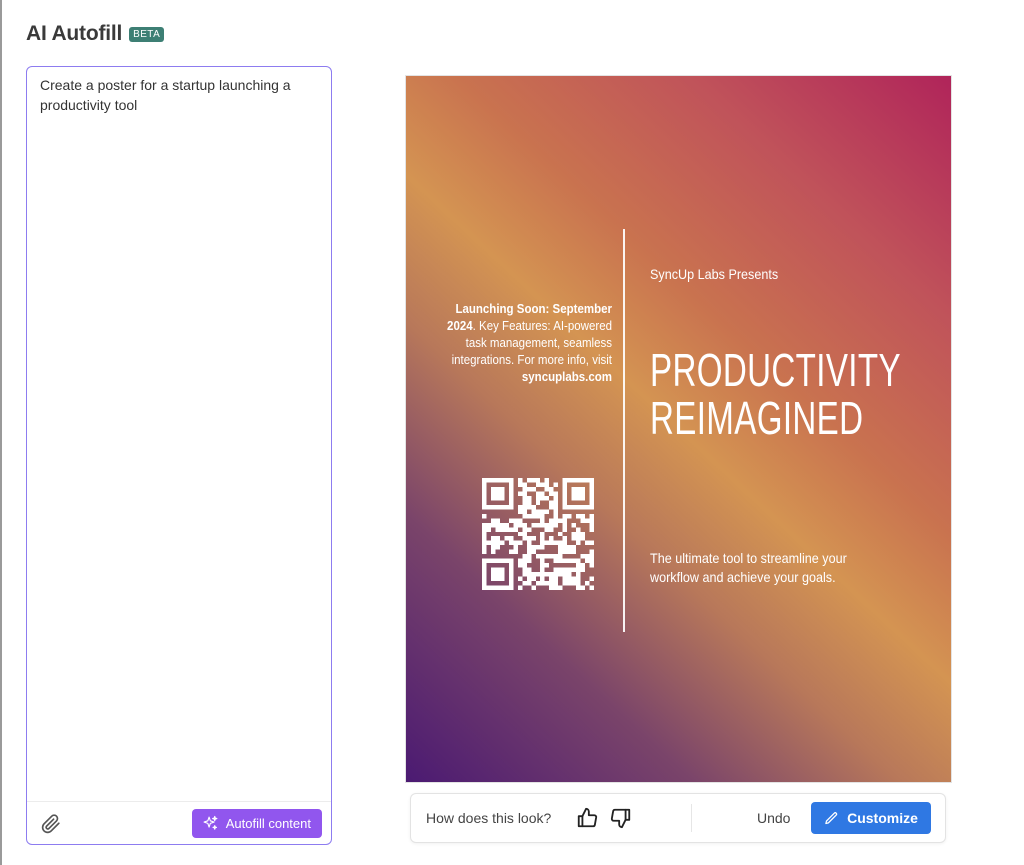  What do you see at coordinates (179, 822) in the screenshot?
I see `prompt-footer: Autofill content` at bounding box center [179, 822].